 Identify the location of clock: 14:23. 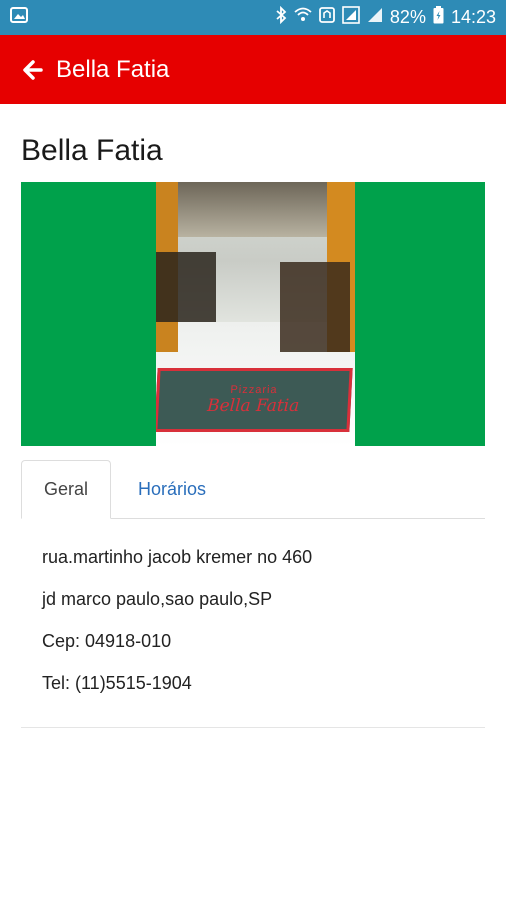
(473, 17).